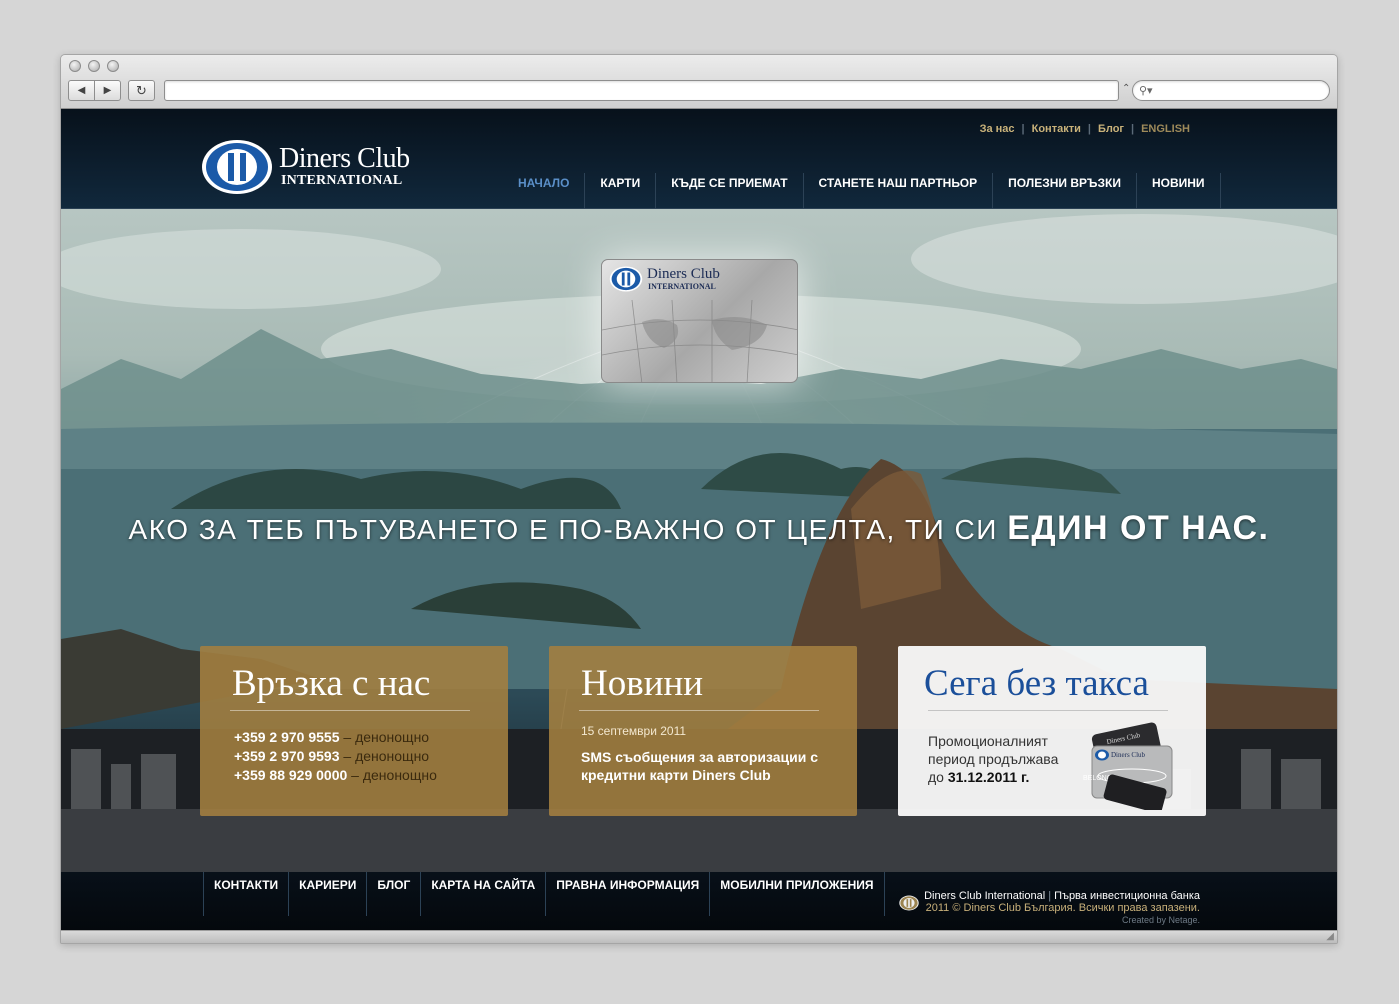 This screenshot has height=1004, width=1399. I want to click on nav-become-partner: СТАНЕТЕ НАШ ПАРТНЬОР, so click(899, 191).